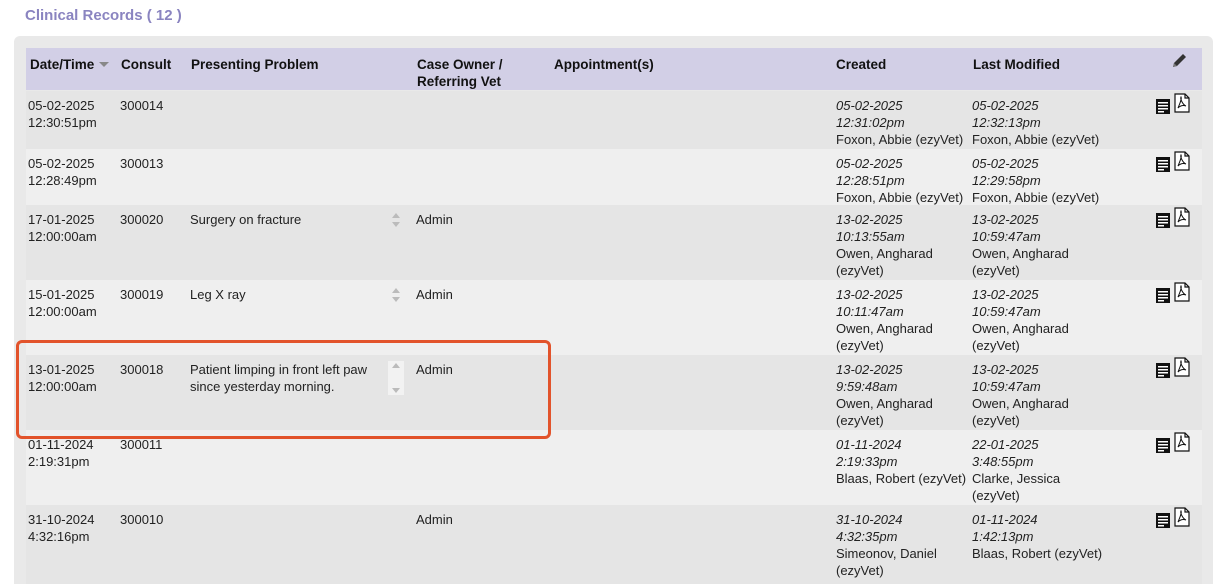 The height and width of the screenshot is (584, 1229). What do you see at coordinates (70, 64) in the screenshot?
I see `col-datetime-header: Date/Time` at bounding box center [70, 64].